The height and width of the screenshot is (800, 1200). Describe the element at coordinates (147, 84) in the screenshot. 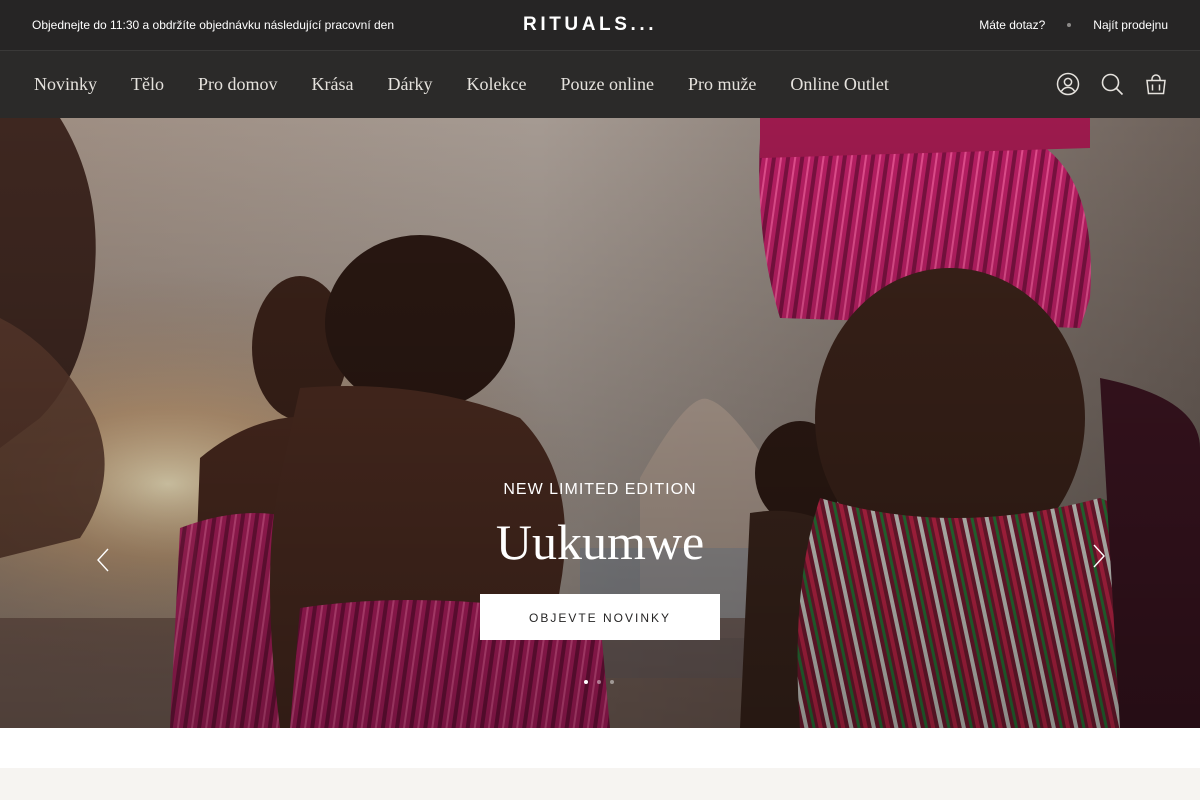

I see `nav-item-telo: Tělo` at that location.